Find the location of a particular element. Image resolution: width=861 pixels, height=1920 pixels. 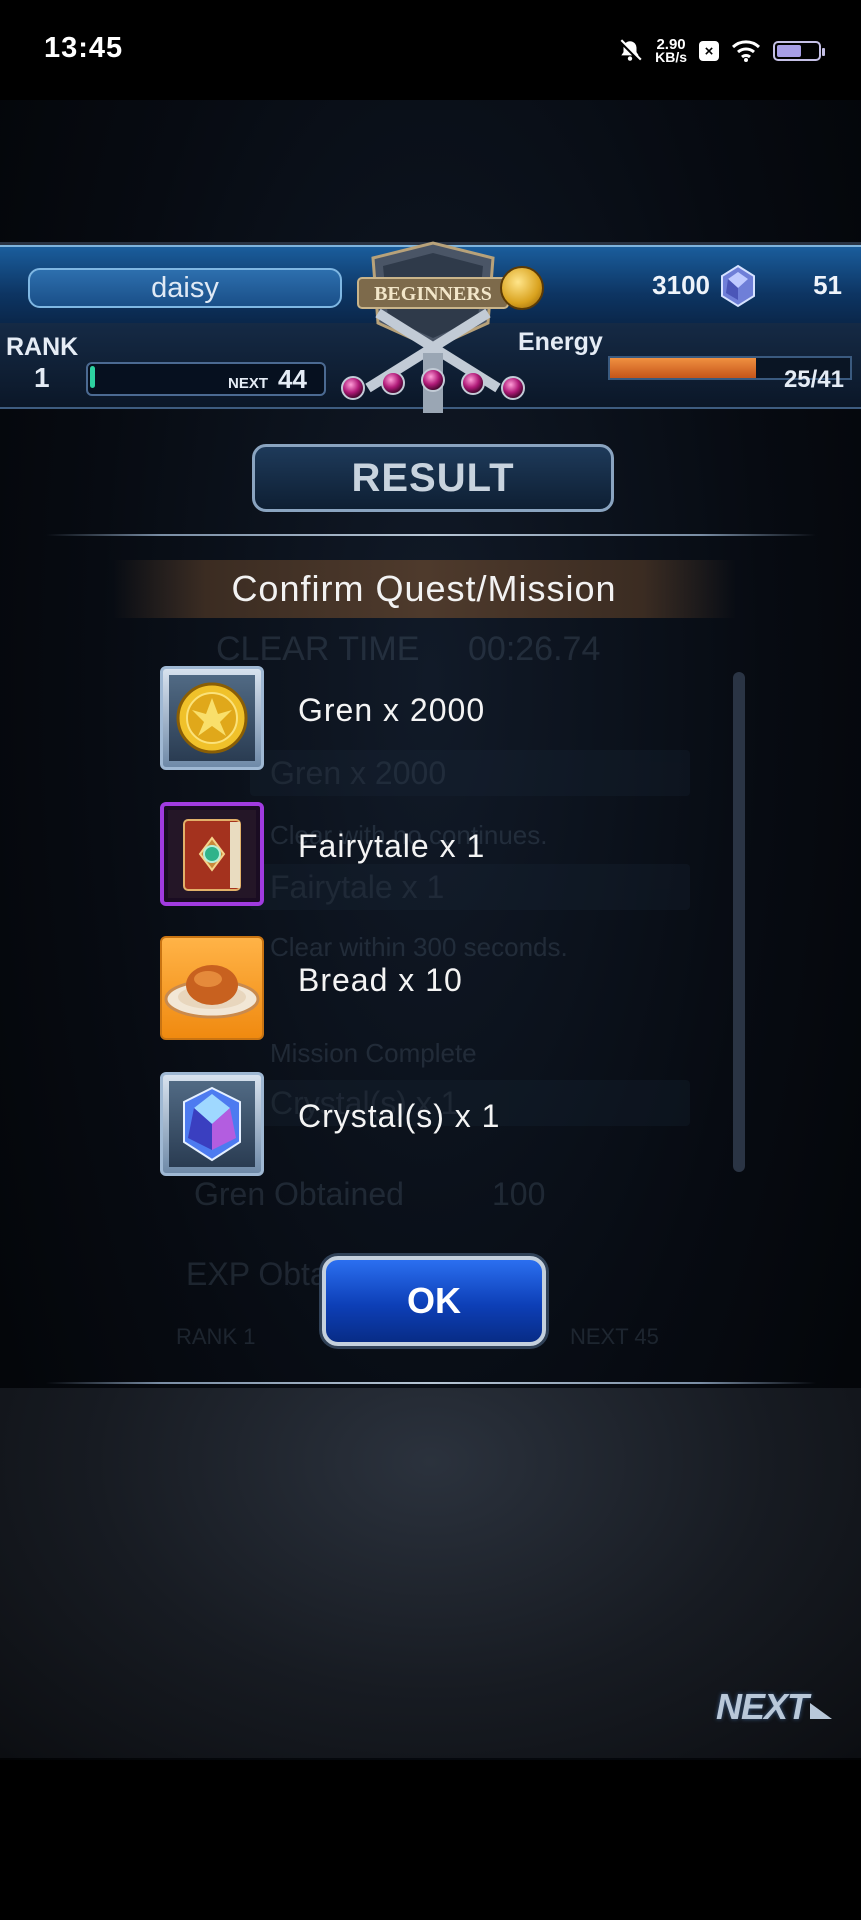

gren-obtained-label: Gren Obtained is located at coordinates (299, 1194).